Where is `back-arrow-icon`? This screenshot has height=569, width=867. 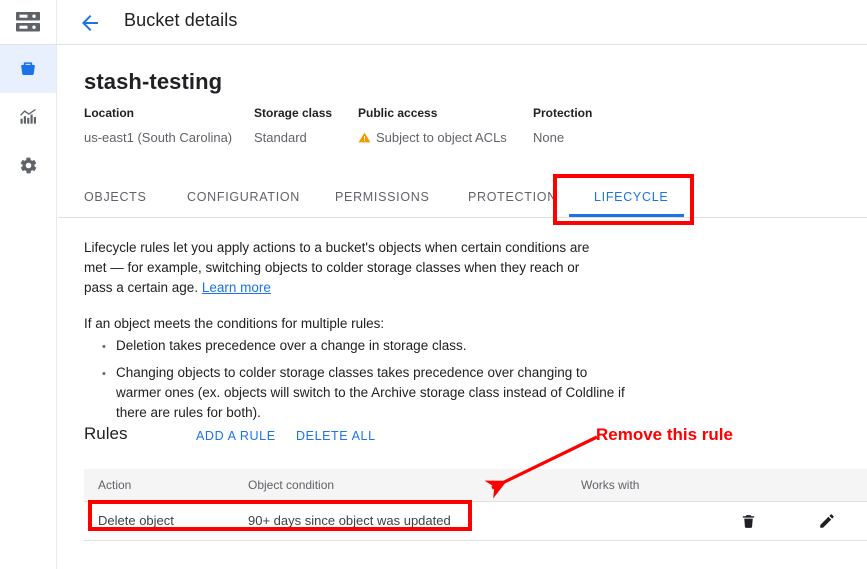 back-arrow-icon is located at coordinates (90, 23).